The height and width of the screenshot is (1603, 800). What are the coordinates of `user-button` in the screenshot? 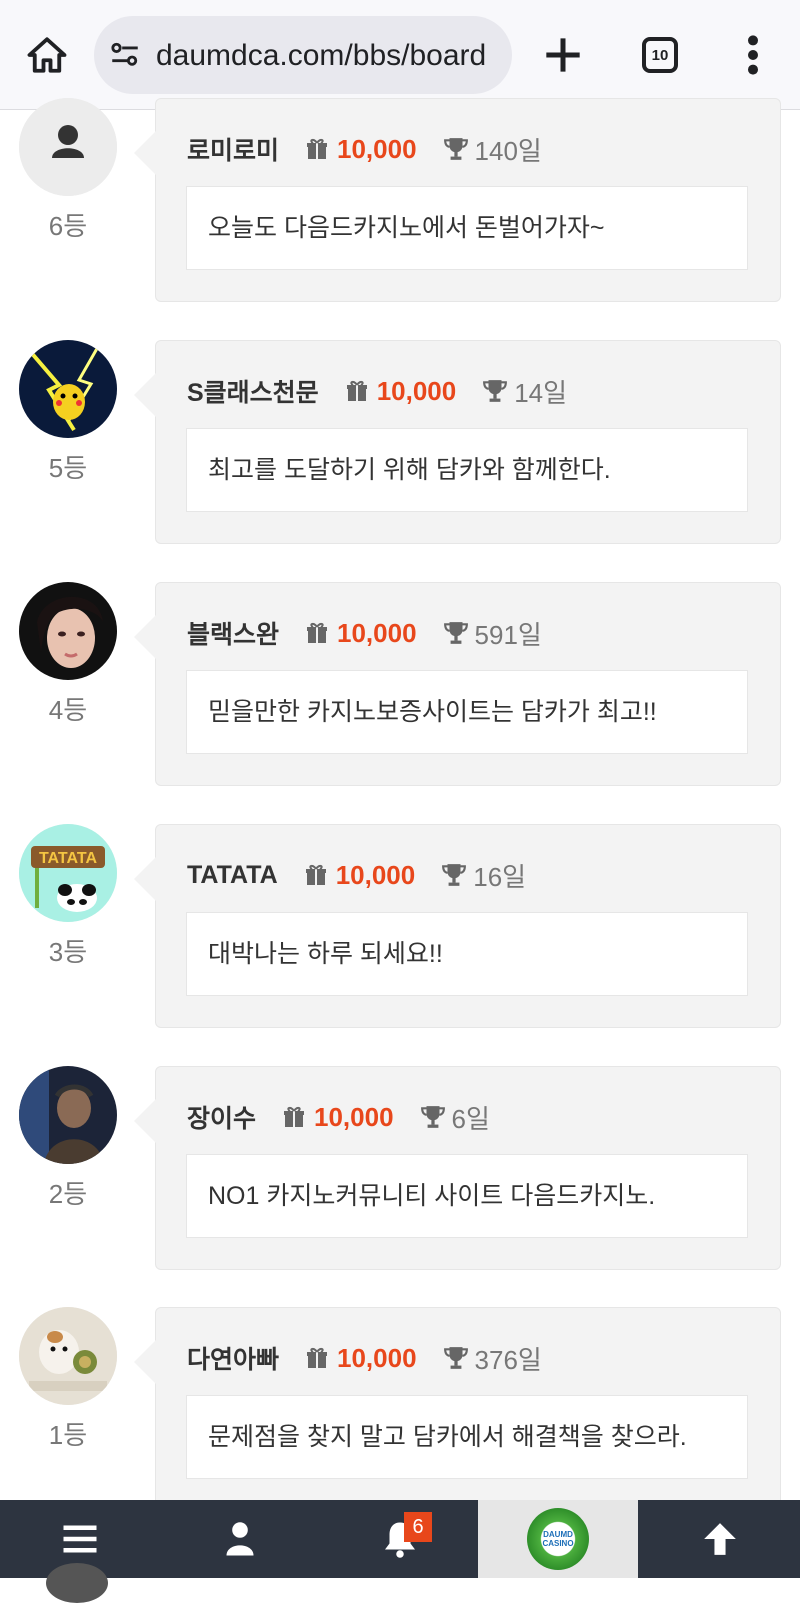 It's located at (240, 1539).